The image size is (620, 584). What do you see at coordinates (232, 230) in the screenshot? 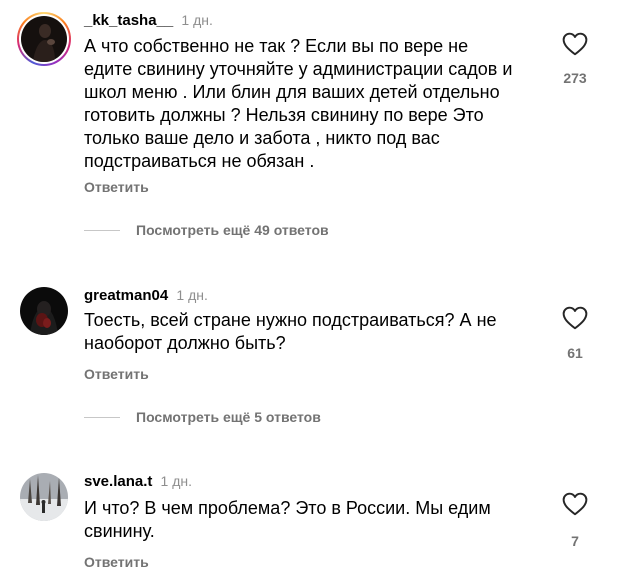
I see `view-replies-label: Посмотреть ещё 49 ответов` at bounding box center [232, 230].